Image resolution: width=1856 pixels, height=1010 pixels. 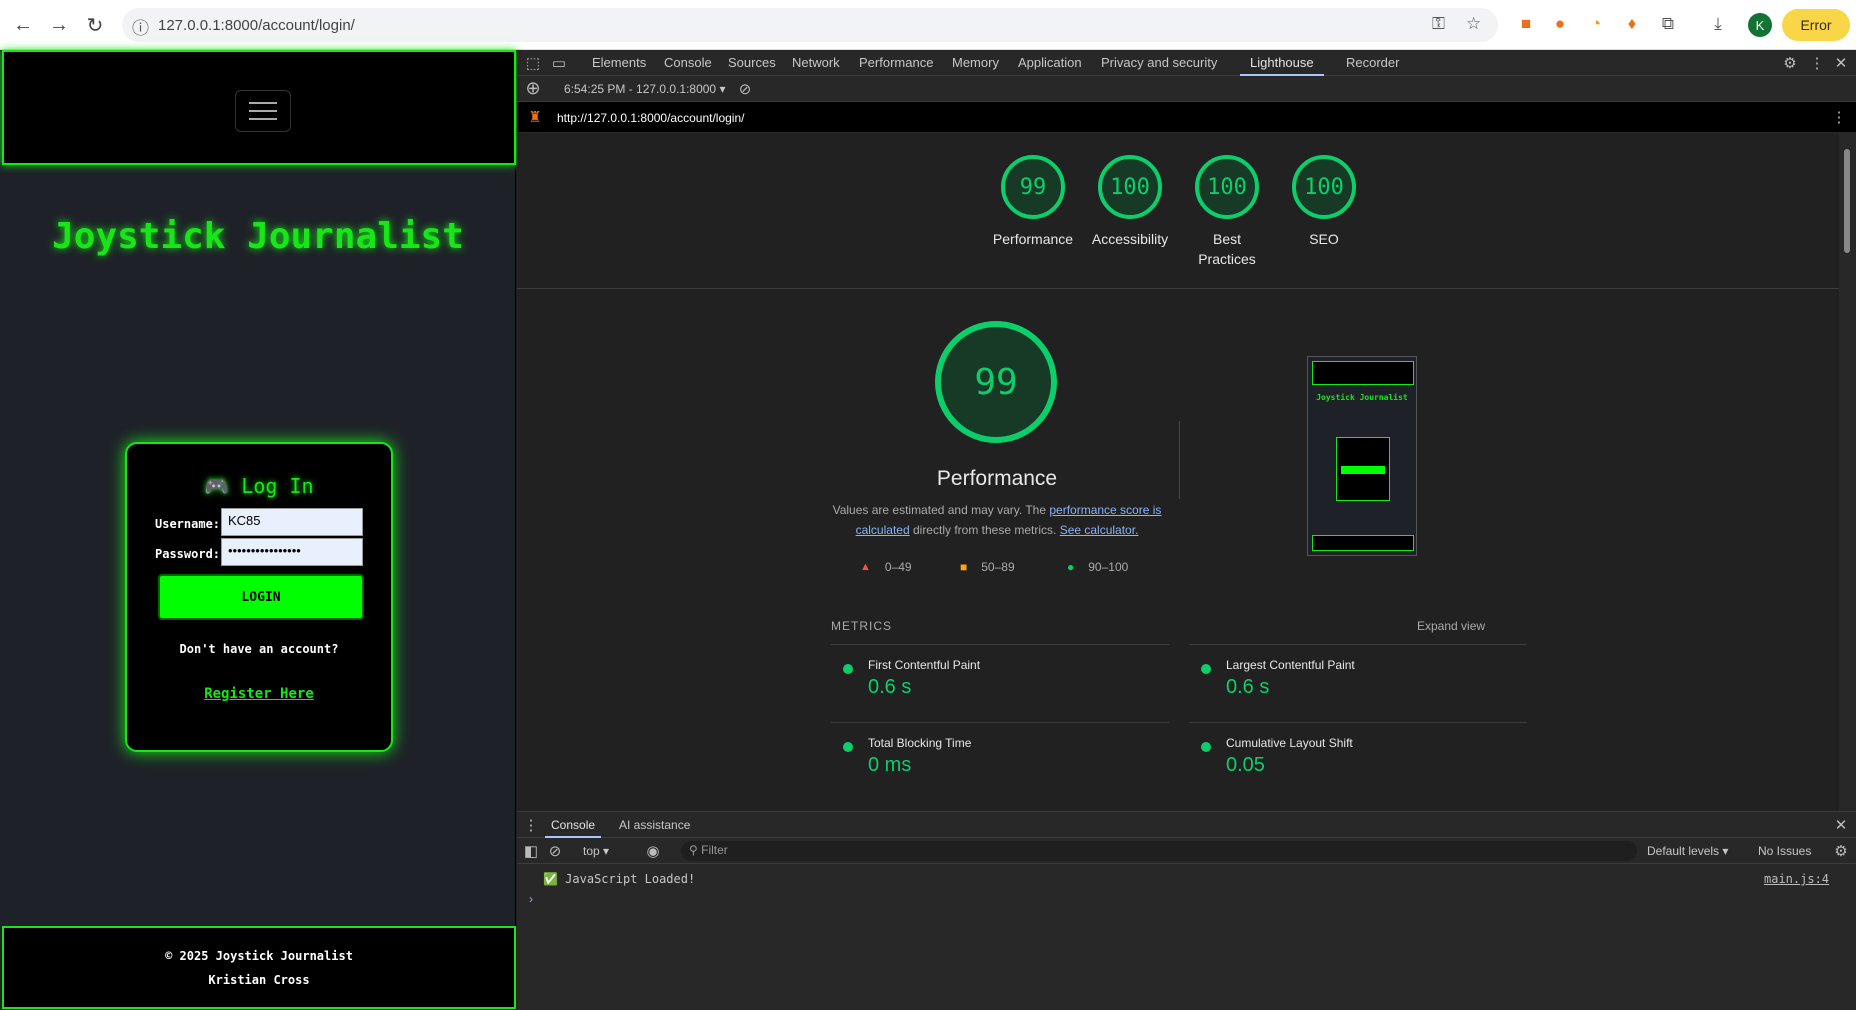 I want to click on navbar, so click(x=259, y=107).